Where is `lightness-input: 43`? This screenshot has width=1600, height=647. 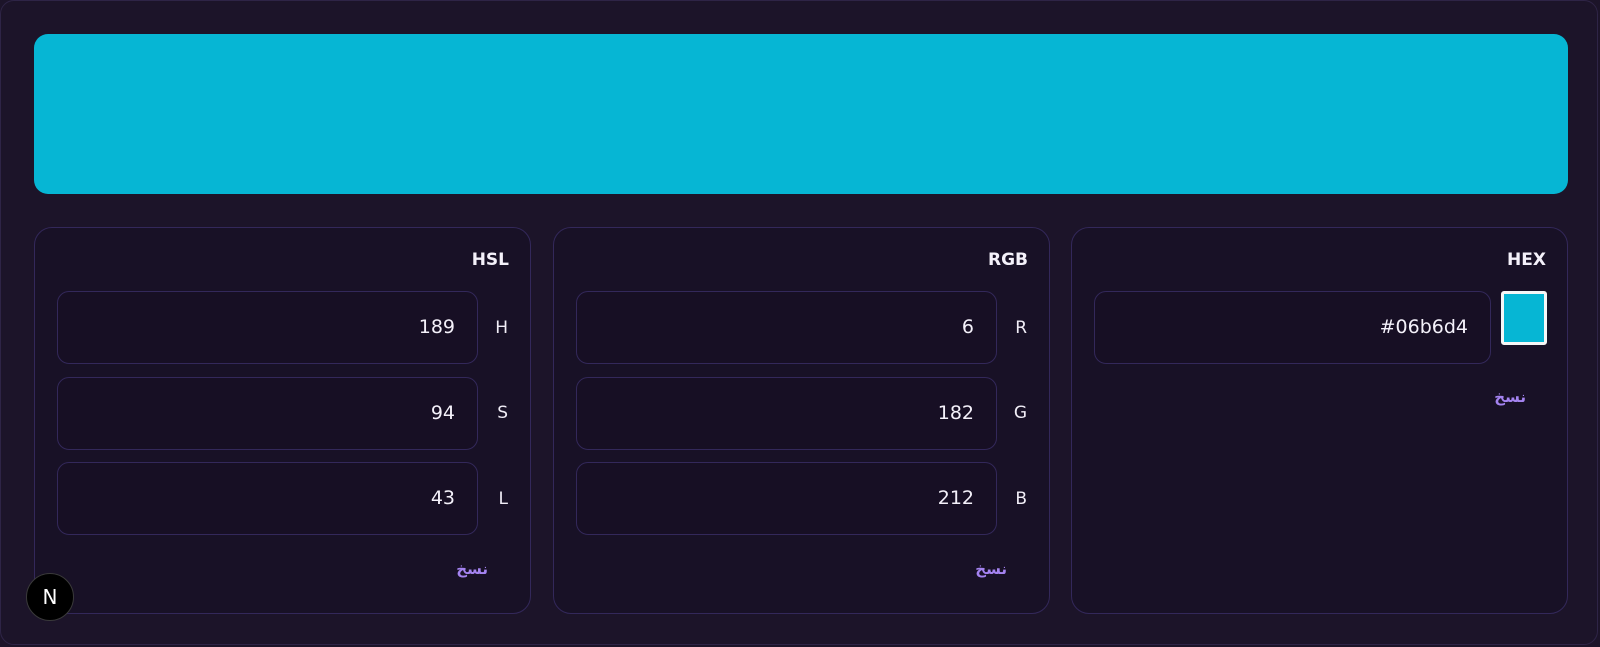
lightness-input: 43 is located at coordinates (267, 498).